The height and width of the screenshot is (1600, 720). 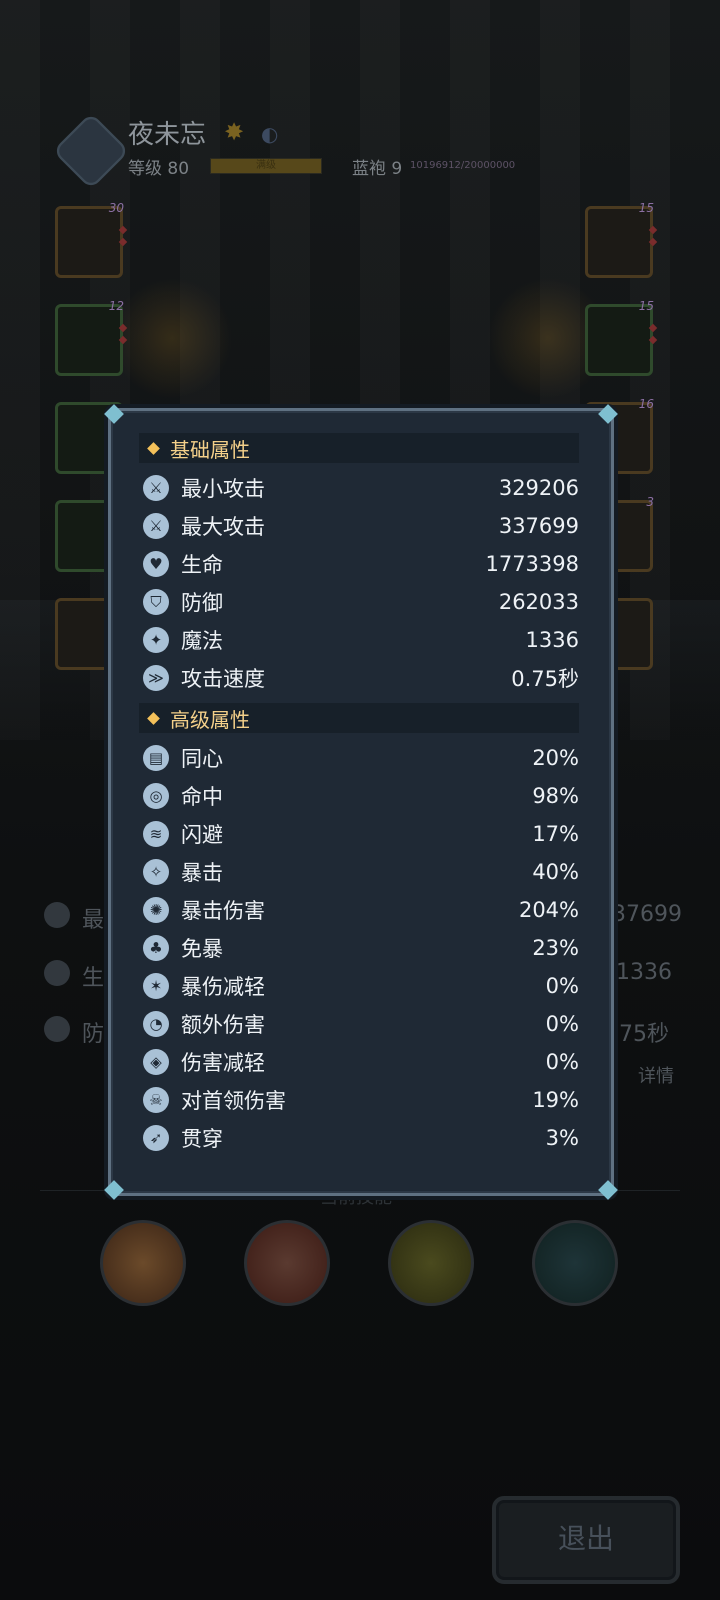 I want to click on extra-damage-icon: ◔, so click(x=156, y=1024).